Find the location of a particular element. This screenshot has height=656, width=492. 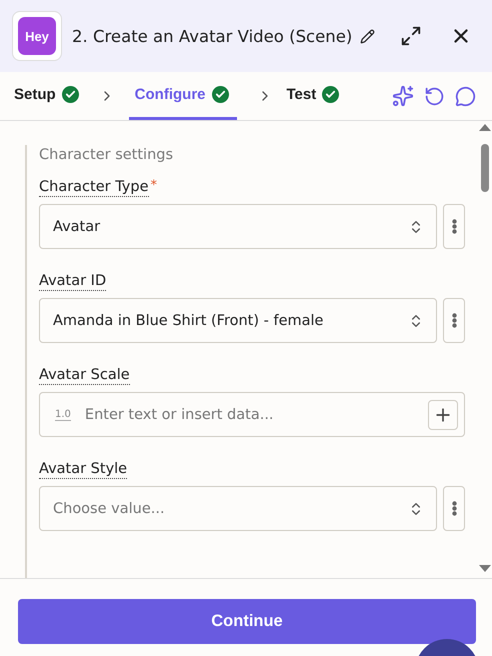

app-logo: Hey is located at coordinates (37, 36).